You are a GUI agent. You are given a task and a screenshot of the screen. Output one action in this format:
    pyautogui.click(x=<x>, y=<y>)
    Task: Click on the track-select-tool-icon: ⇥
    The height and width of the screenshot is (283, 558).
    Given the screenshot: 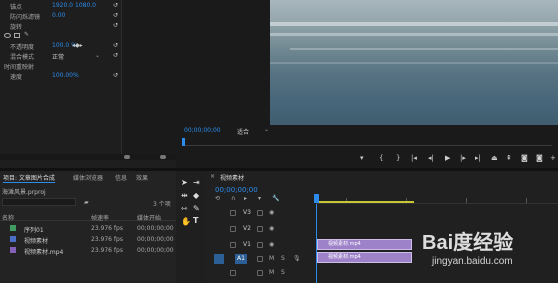 What is the action you would take?
    pyautogui.click(x=196, y=182)
    